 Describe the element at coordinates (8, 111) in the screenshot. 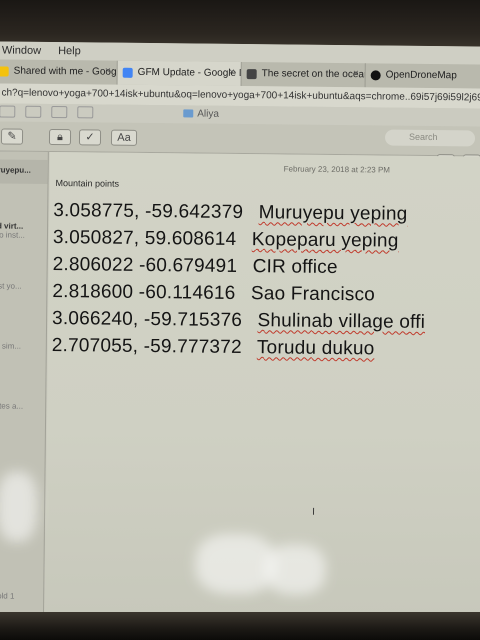

I see `sidebar-toggle-icon` at that location.